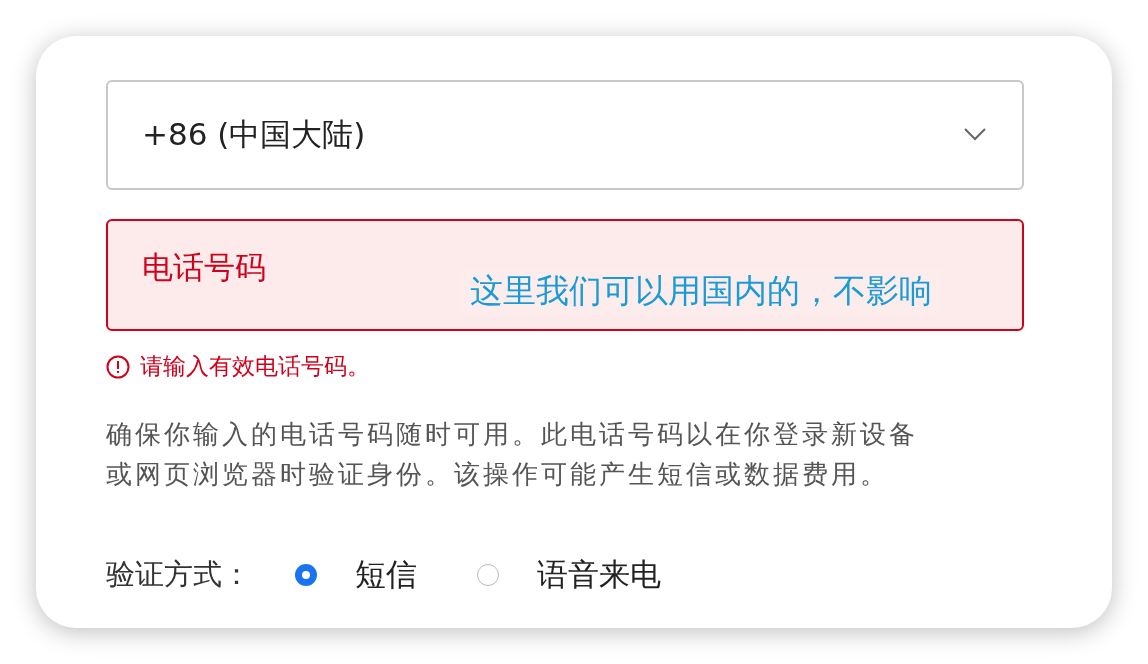  Describe the element at coordinates (599, 574) in the screenshot. I see `radio-label: 语音来电` at that location.